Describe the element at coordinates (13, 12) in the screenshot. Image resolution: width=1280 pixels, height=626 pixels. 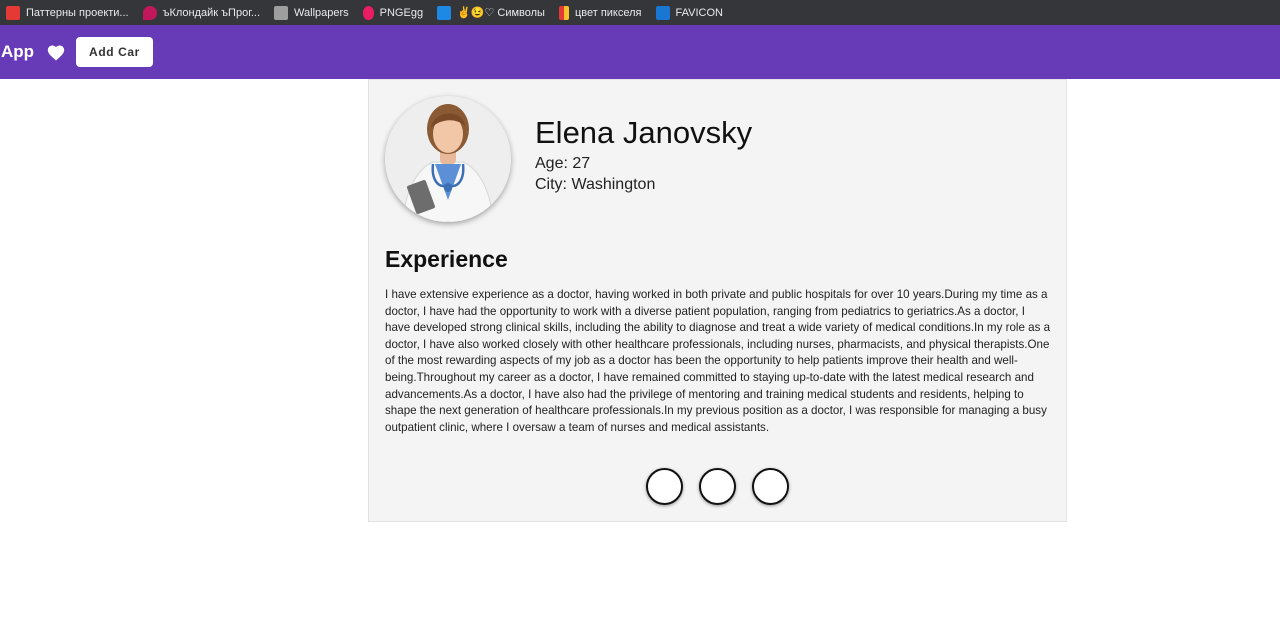
I see `red-square-icon` at that location.